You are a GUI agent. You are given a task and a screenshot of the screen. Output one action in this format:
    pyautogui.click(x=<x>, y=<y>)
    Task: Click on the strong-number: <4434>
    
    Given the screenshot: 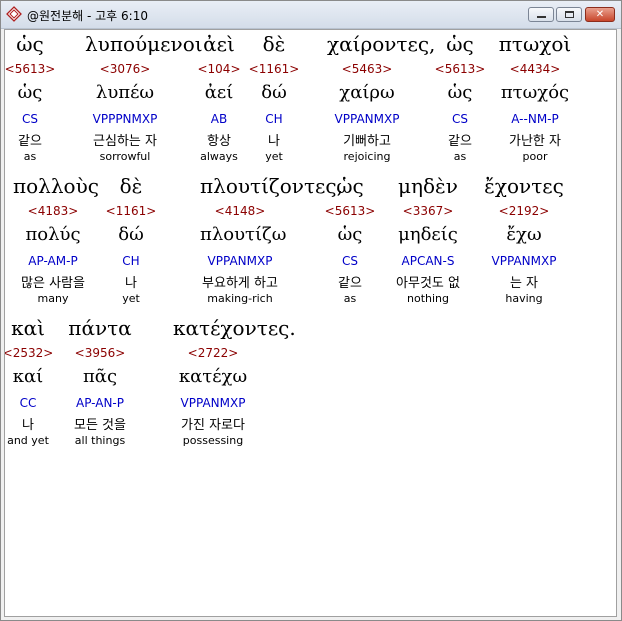 What is the action you would take?
    pyautogui.click(x=535, y=69)
    